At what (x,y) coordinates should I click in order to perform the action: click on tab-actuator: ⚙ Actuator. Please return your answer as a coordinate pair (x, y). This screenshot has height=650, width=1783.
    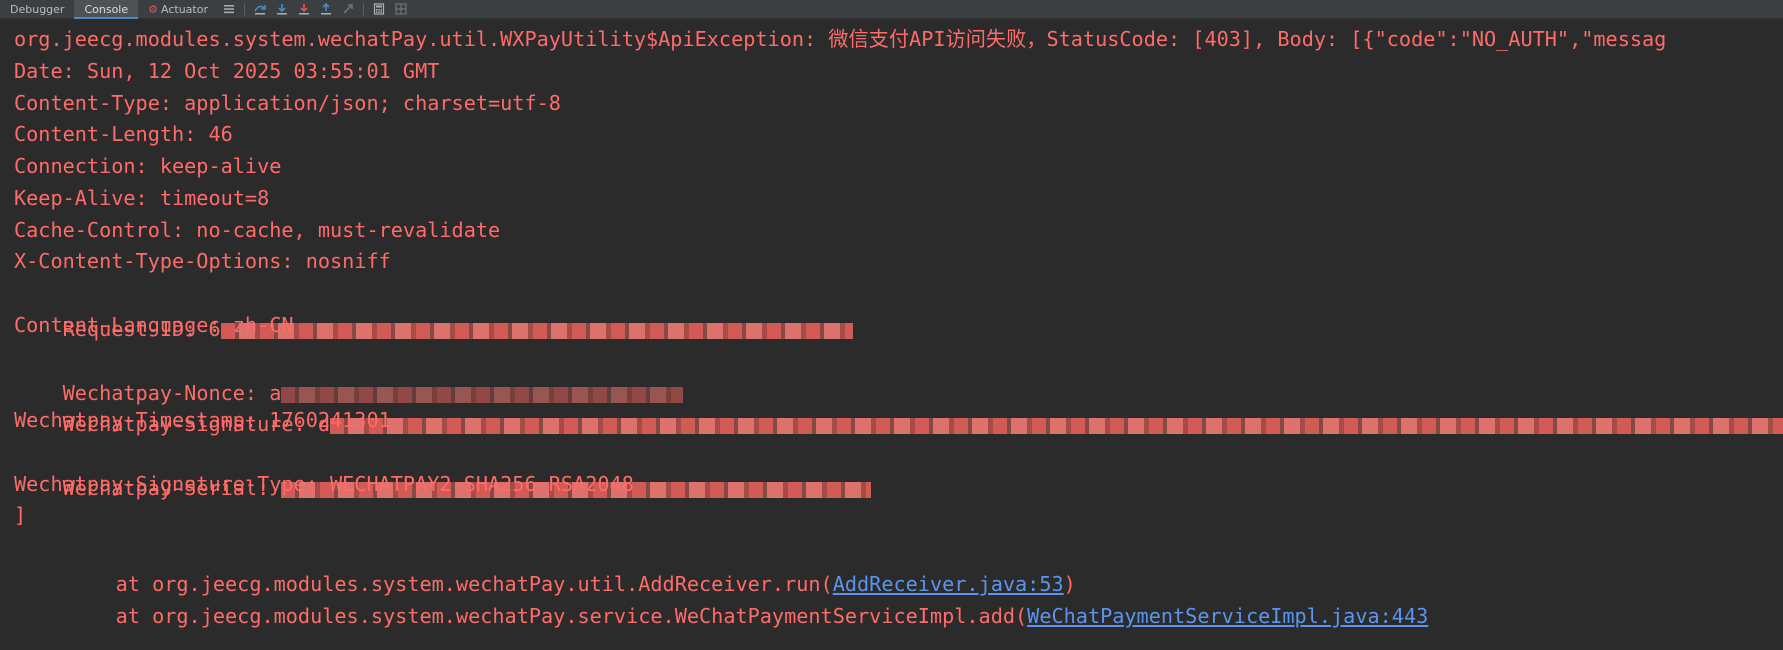
    Looking at the image, I should click on (178, 9).